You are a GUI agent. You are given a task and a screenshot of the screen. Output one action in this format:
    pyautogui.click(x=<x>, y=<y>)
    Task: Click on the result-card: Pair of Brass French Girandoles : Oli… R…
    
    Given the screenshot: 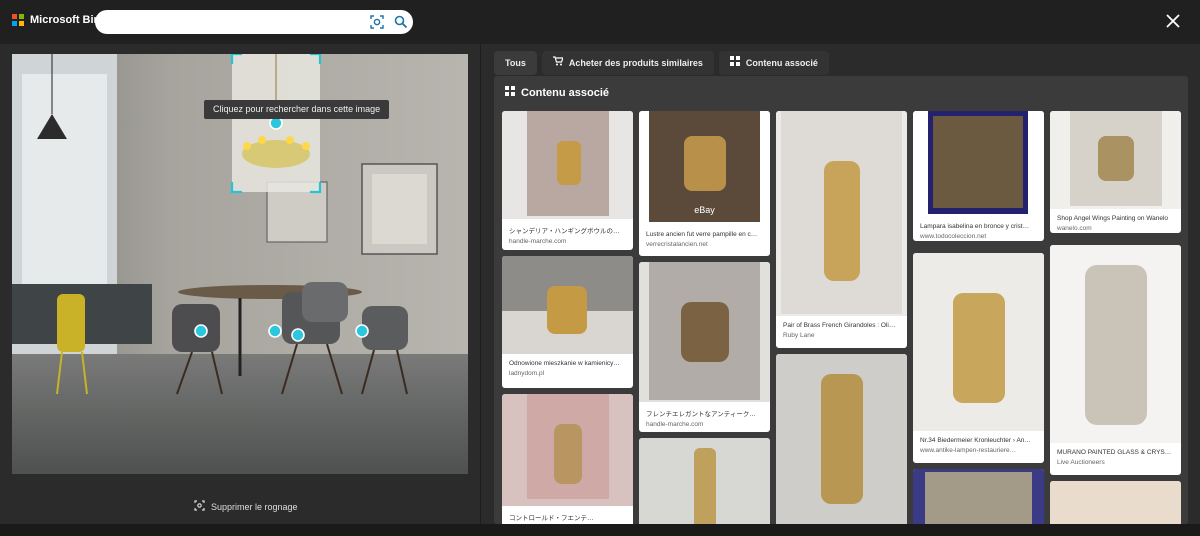 What is the action you would take?
    pyautogui.click(x=841, y=229)
    